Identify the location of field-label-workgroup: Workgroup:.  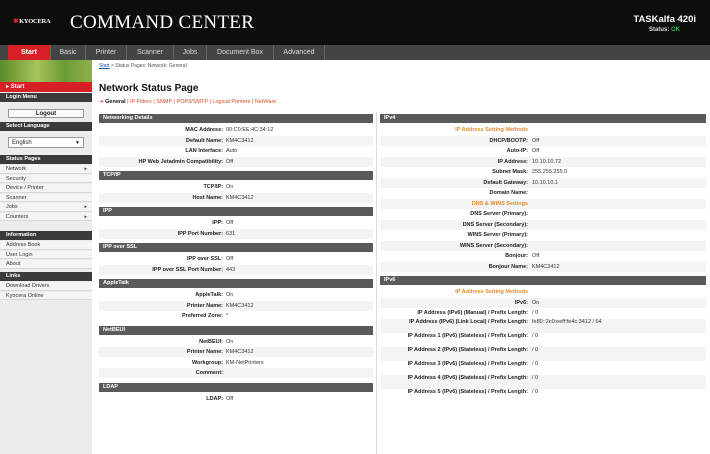
(207, 362).